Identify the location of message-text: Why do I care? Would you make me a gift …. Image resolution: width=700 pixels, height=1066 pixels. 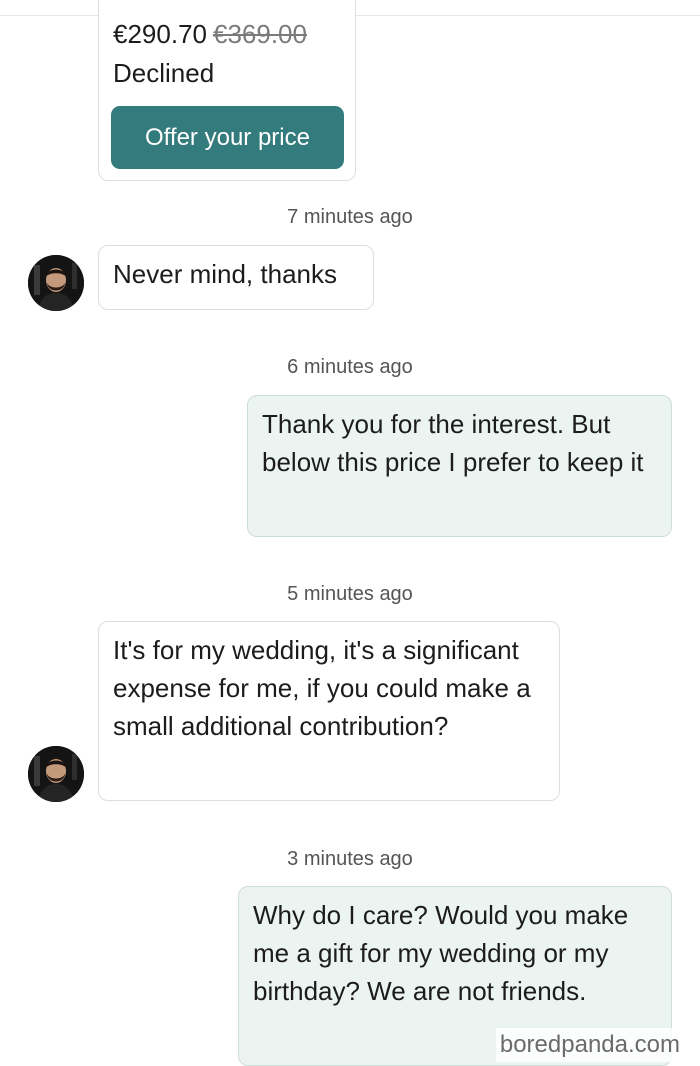
(441, 953).